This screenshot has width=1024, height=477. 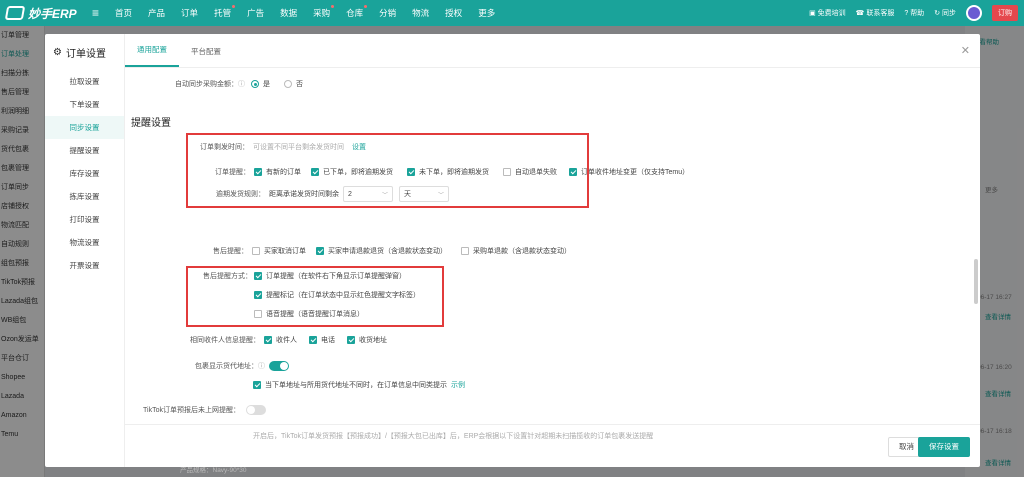 What do you see at coordinates (84, 150) in the screenshot?
I see `settings-menu-item: 提醒设置` at bounding box center [84, 150].